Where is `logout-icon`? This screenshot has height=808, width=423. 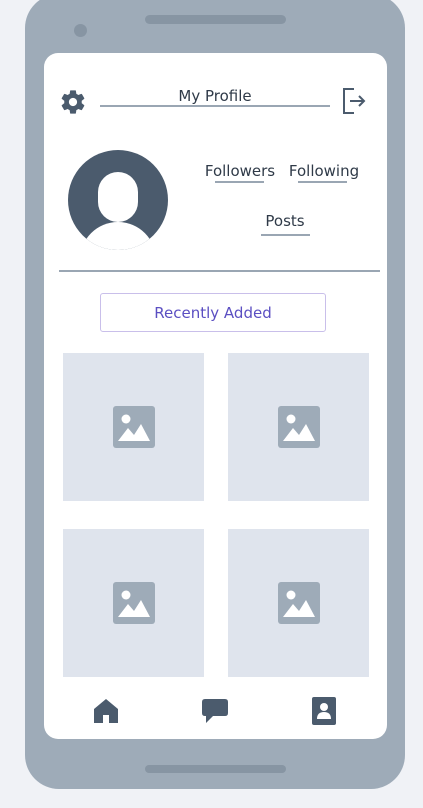
logout-icon is located at coordinates (355, 101).